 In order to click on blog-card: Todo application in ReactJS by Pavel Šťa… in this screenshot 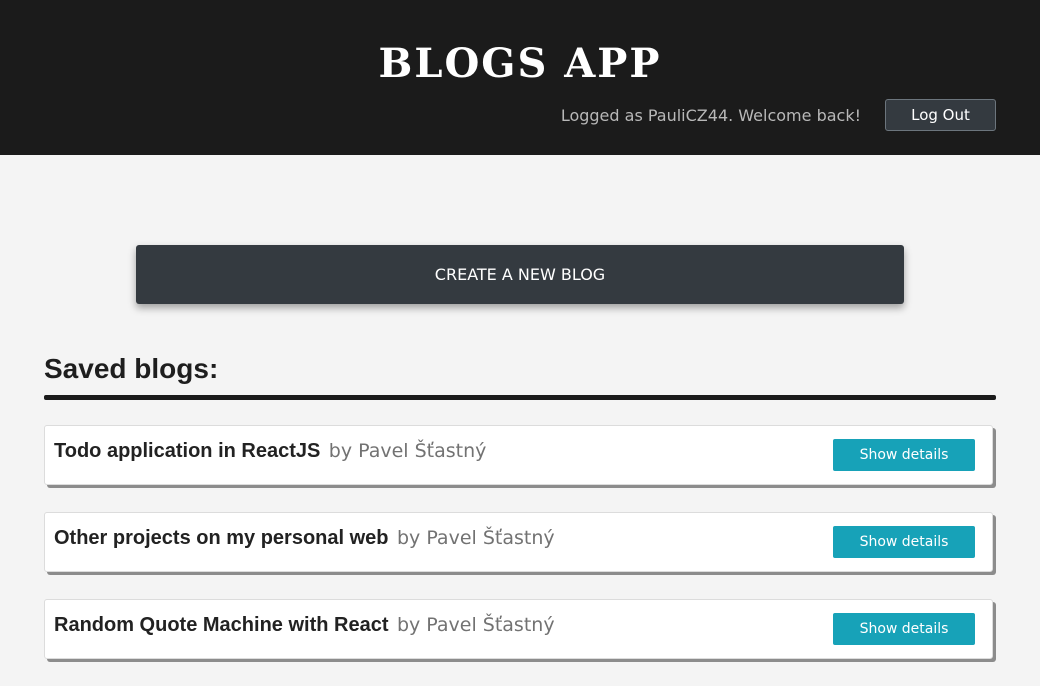, I will do `click(518, 455)`.